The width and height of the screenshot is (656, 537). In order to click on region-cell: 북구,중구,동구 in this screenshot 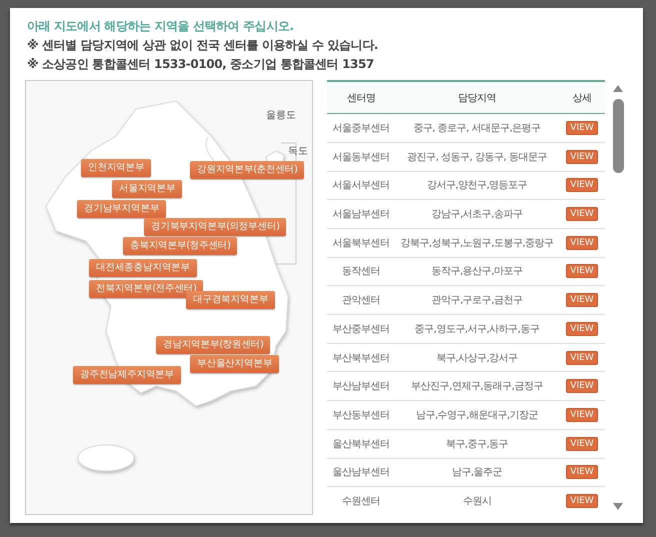, I will do `click(477, 443)`.